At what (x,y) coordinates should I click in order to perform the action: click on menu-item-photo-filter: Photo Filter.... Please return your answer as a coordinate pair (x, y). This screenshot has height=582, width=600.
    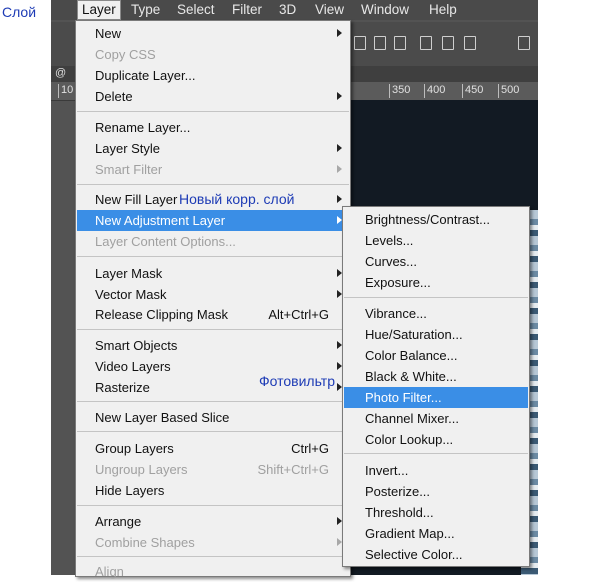
    Looking at the image, I should click on (436, 397).